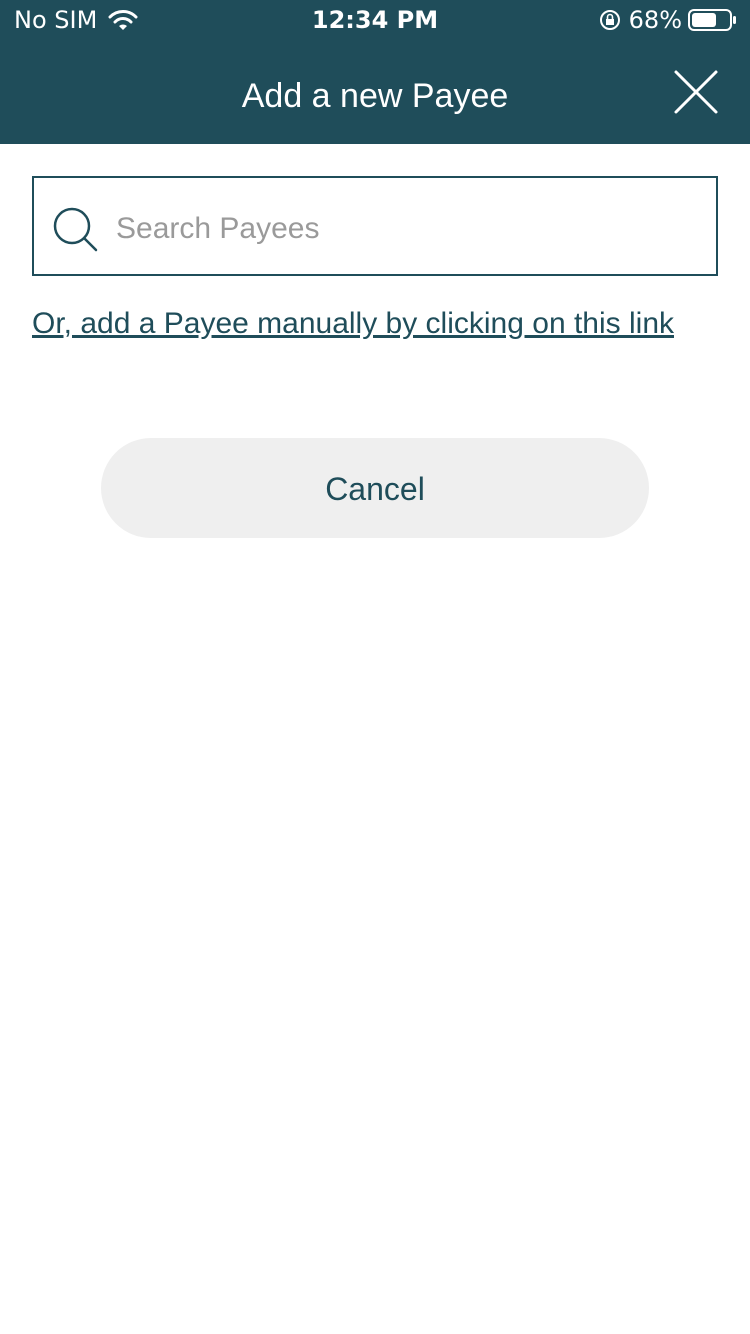 This screenshot has height=1334, width=750. What do you see at coordinates (375, 488) in the screenshot?
I see `cancel-button: Cancel` at bounding box center [375, 488].